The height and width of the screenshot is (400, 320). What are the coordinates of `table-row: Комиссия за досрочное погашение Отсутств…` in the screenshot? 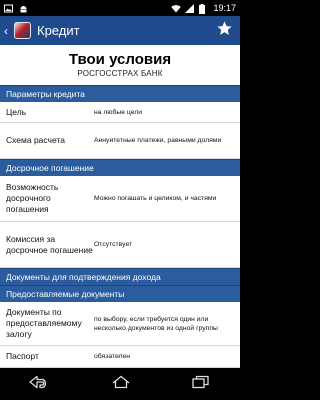 It's located at (120, 245).